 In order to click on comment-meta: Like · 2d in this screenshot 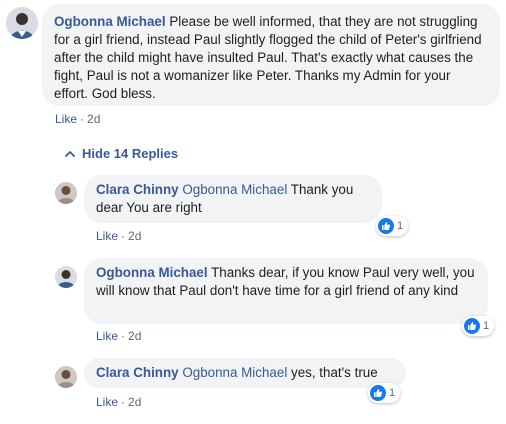, I will do `click(77, 119)`.